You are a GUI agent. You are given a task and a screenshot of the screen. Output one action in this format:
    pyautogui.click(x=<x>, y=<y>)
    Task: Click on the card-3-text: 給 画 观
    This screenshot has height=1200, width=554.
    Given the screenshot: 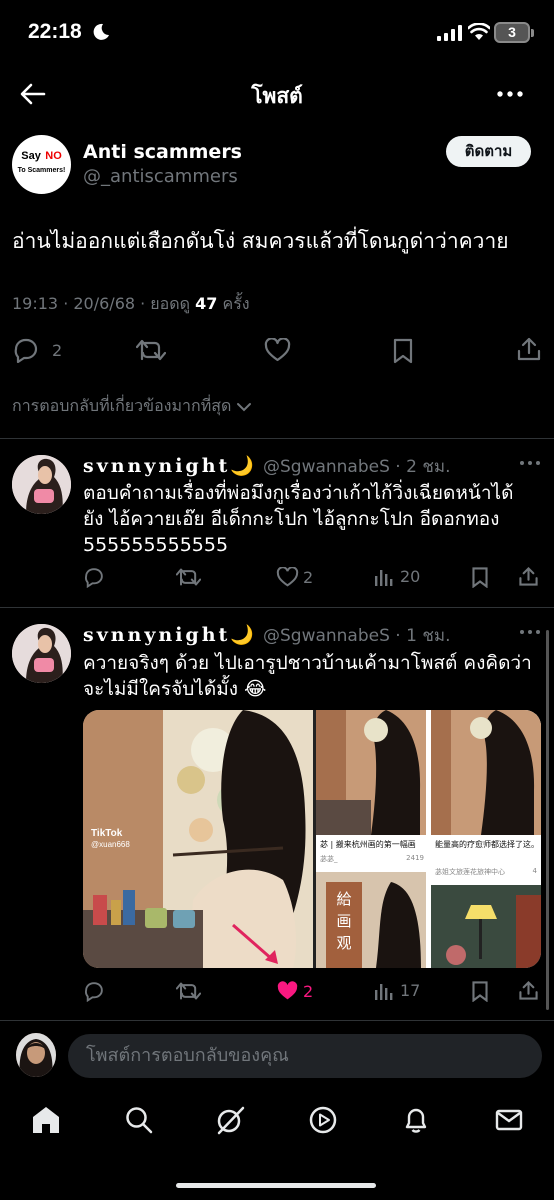 What is the action you would take?
    pyautogui.click(x=344, y=921)
    